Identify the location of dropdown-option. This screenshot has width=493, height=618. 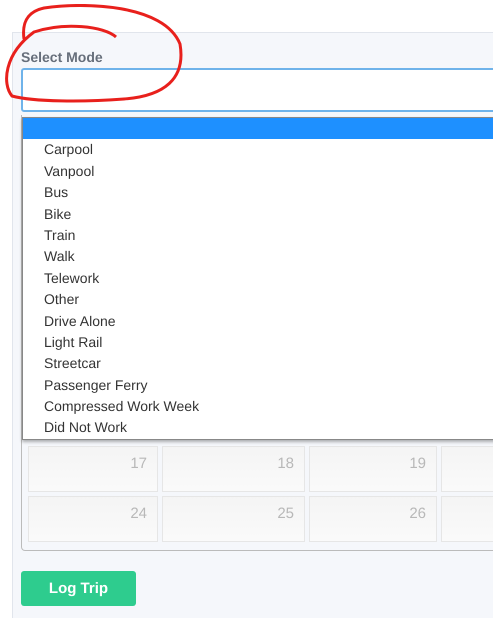
(258, 129).